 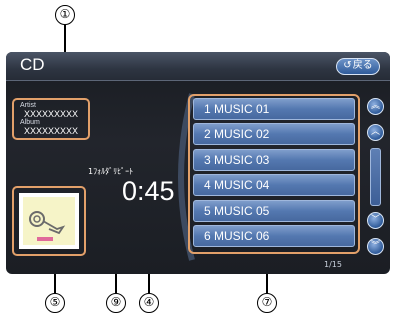 I want to click on album-art-icon, so click(x=49, y=221).